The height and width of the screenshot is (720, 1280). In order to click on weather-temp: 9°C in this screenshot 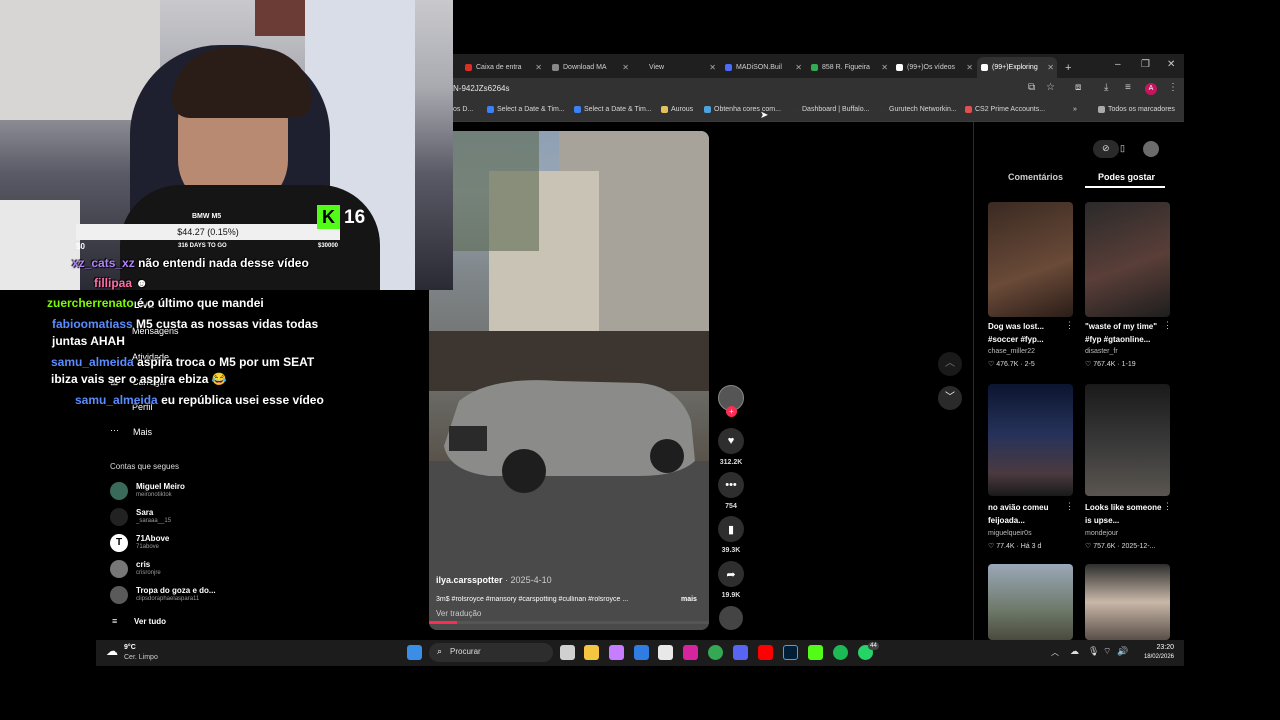, I will do `click(130, 647)`.